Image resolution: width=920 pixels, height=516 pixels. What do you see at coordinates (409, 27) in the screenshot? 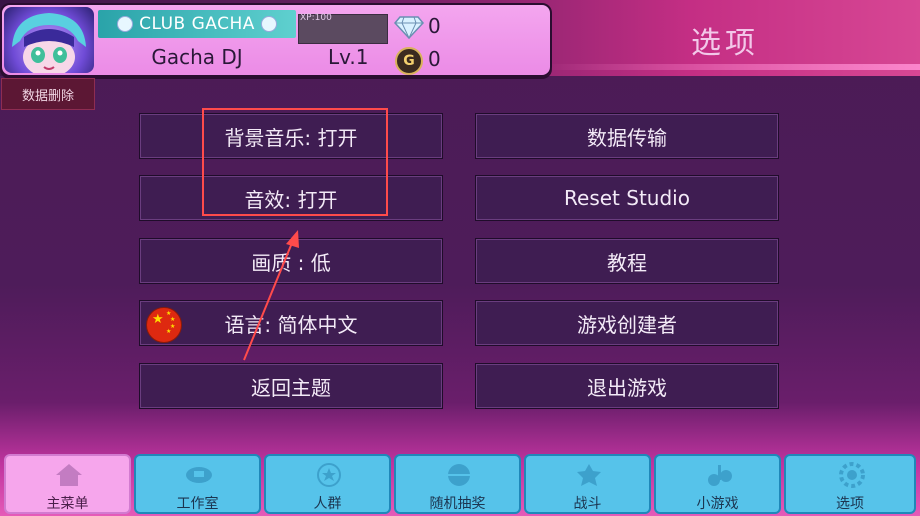
I see `diamond-icon` at bounding box center [409, 27].